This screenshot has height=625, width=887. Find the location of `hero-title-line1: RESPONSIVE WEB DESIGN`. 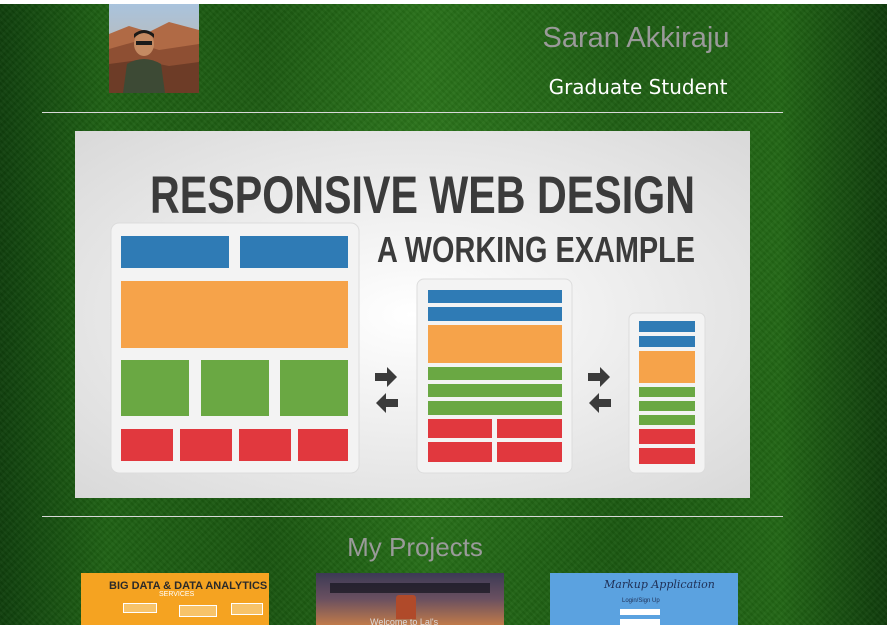

hero-title-line1: RESPONSIVE WEB DESIGN is located at coordinates (422, 195).